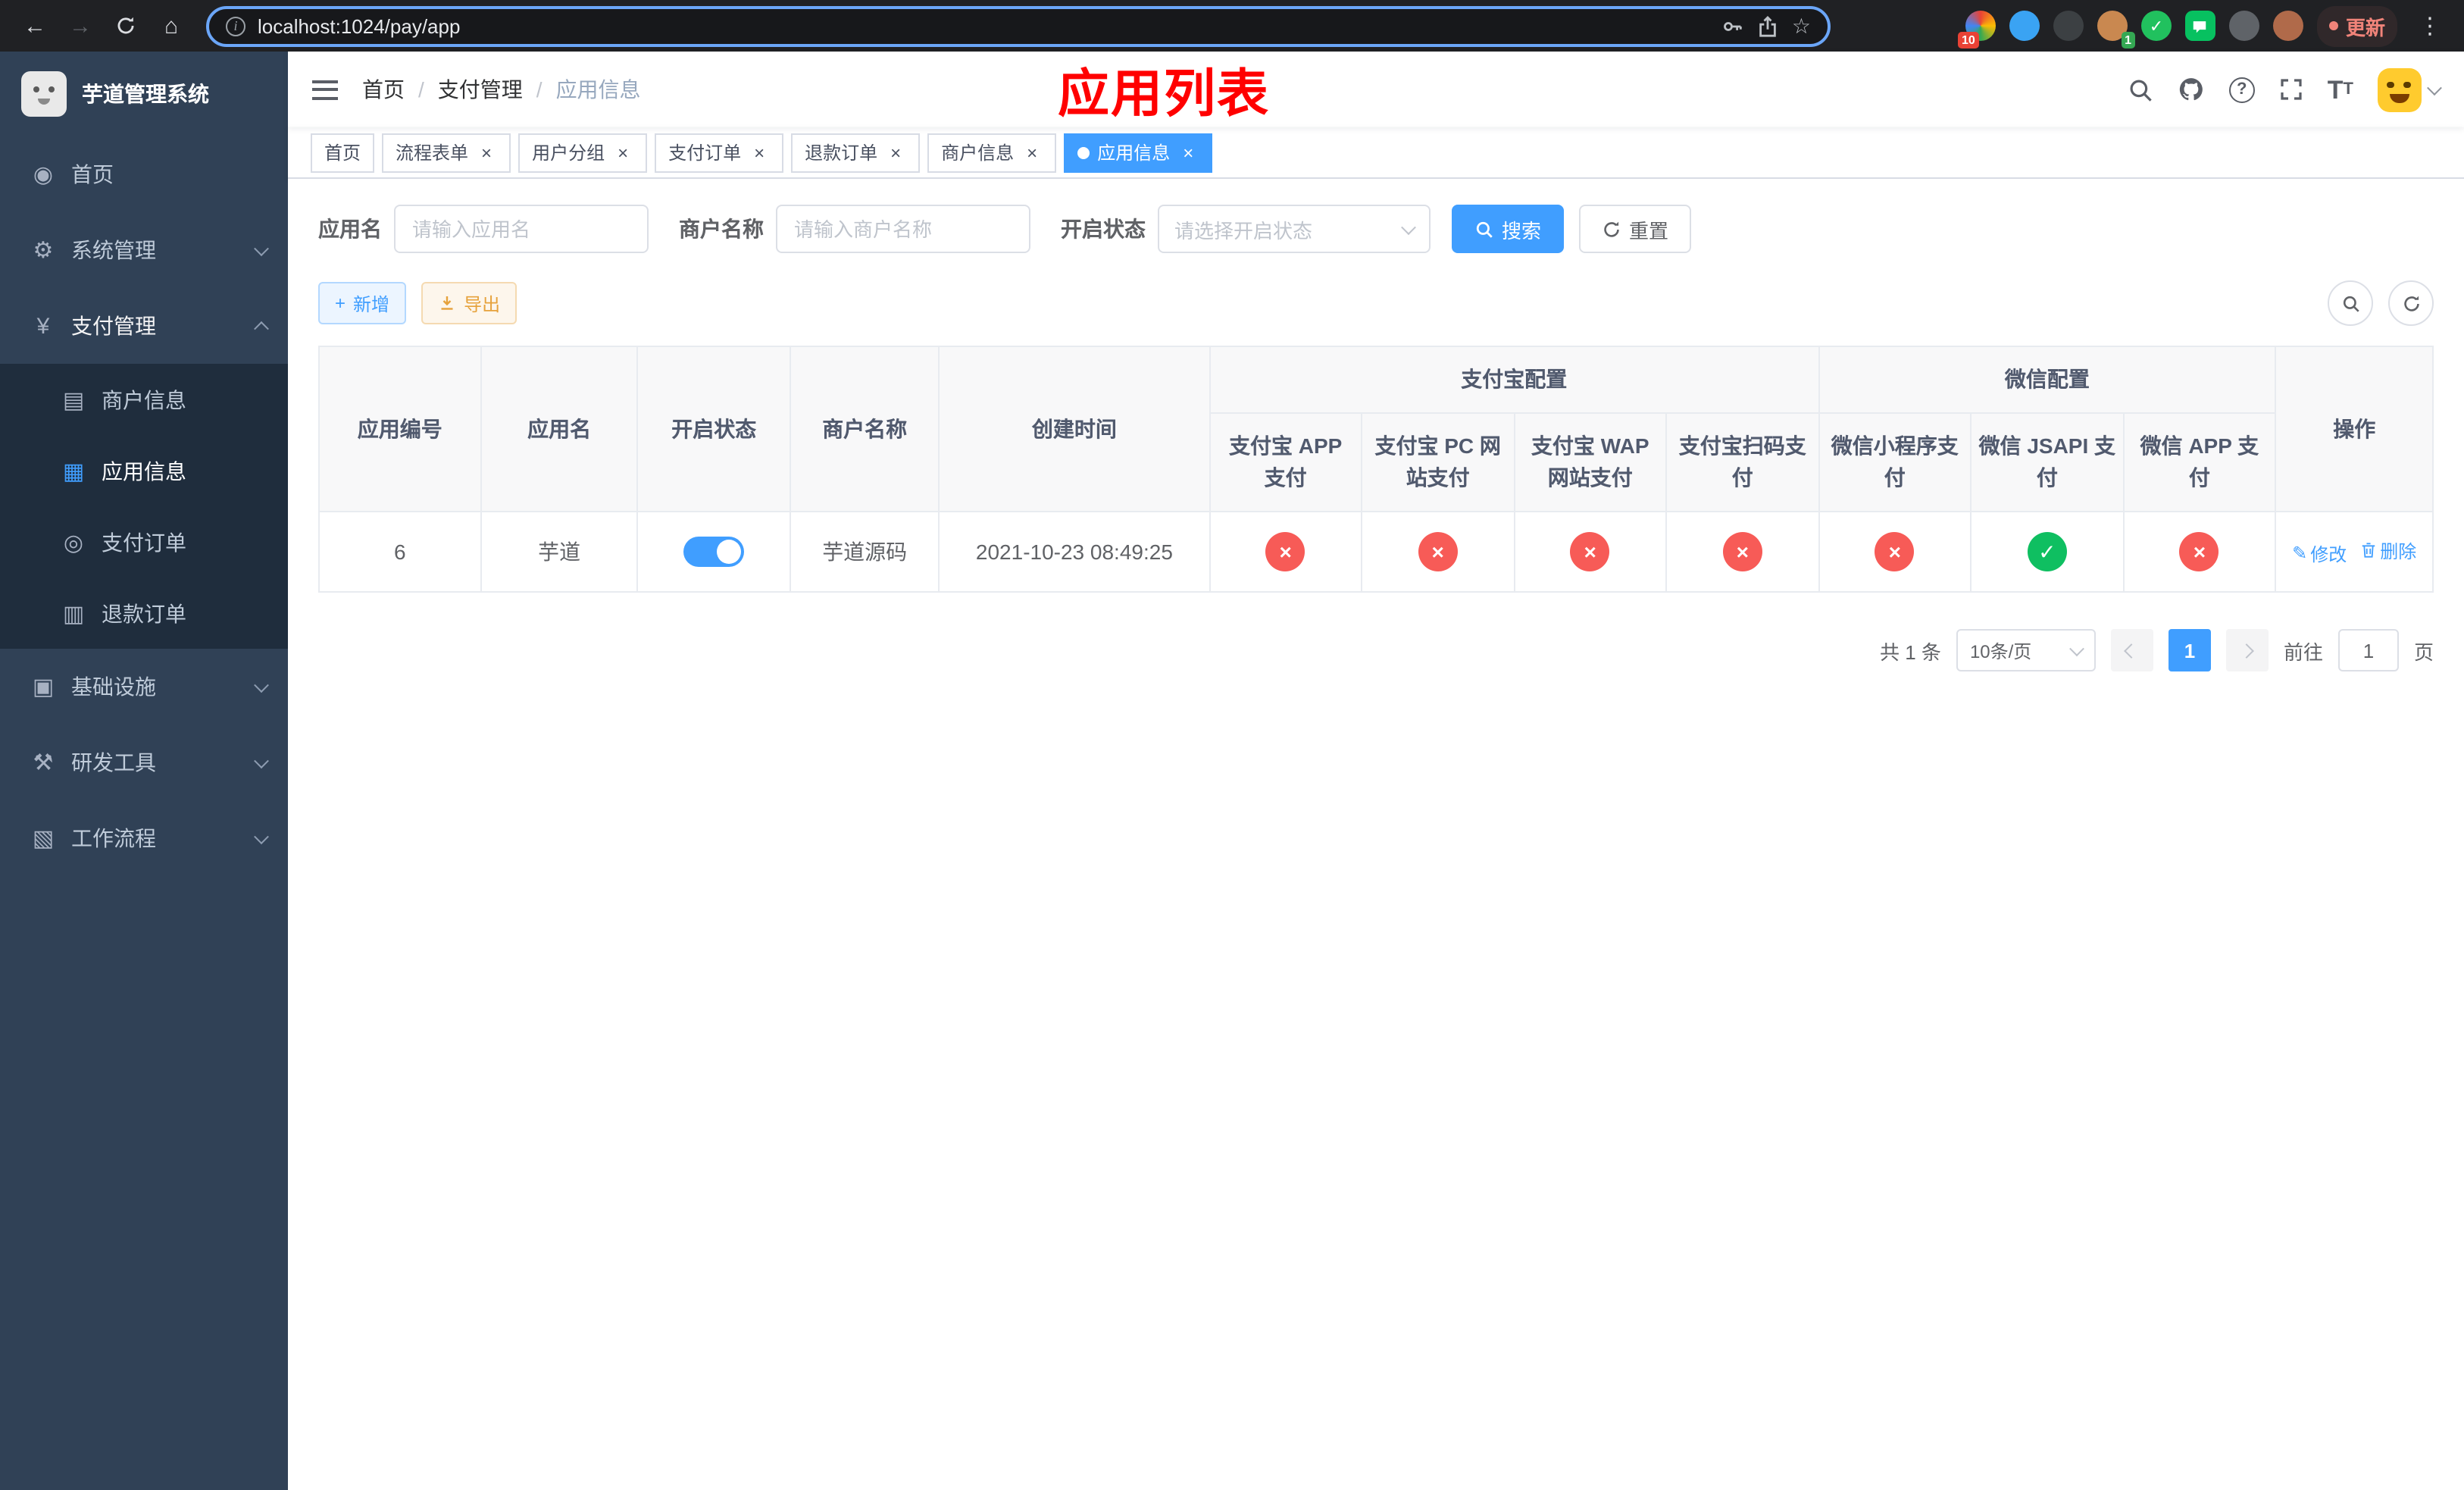 The width and height of the screenshot is (2464, 1490). I want to click on alipay-qr-status-icon, so click(1742, 552).